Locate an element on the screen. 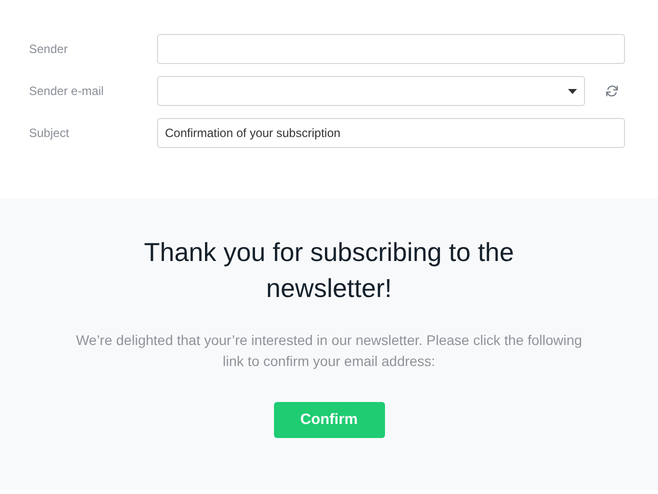  text-field is located at coordinates (391, 49).